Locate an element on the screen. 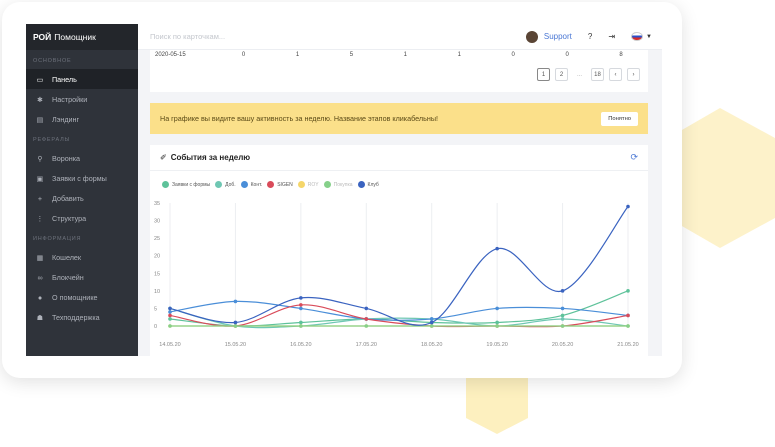  sidebar-item-label: Добавить is located at coordinates (68, 198).